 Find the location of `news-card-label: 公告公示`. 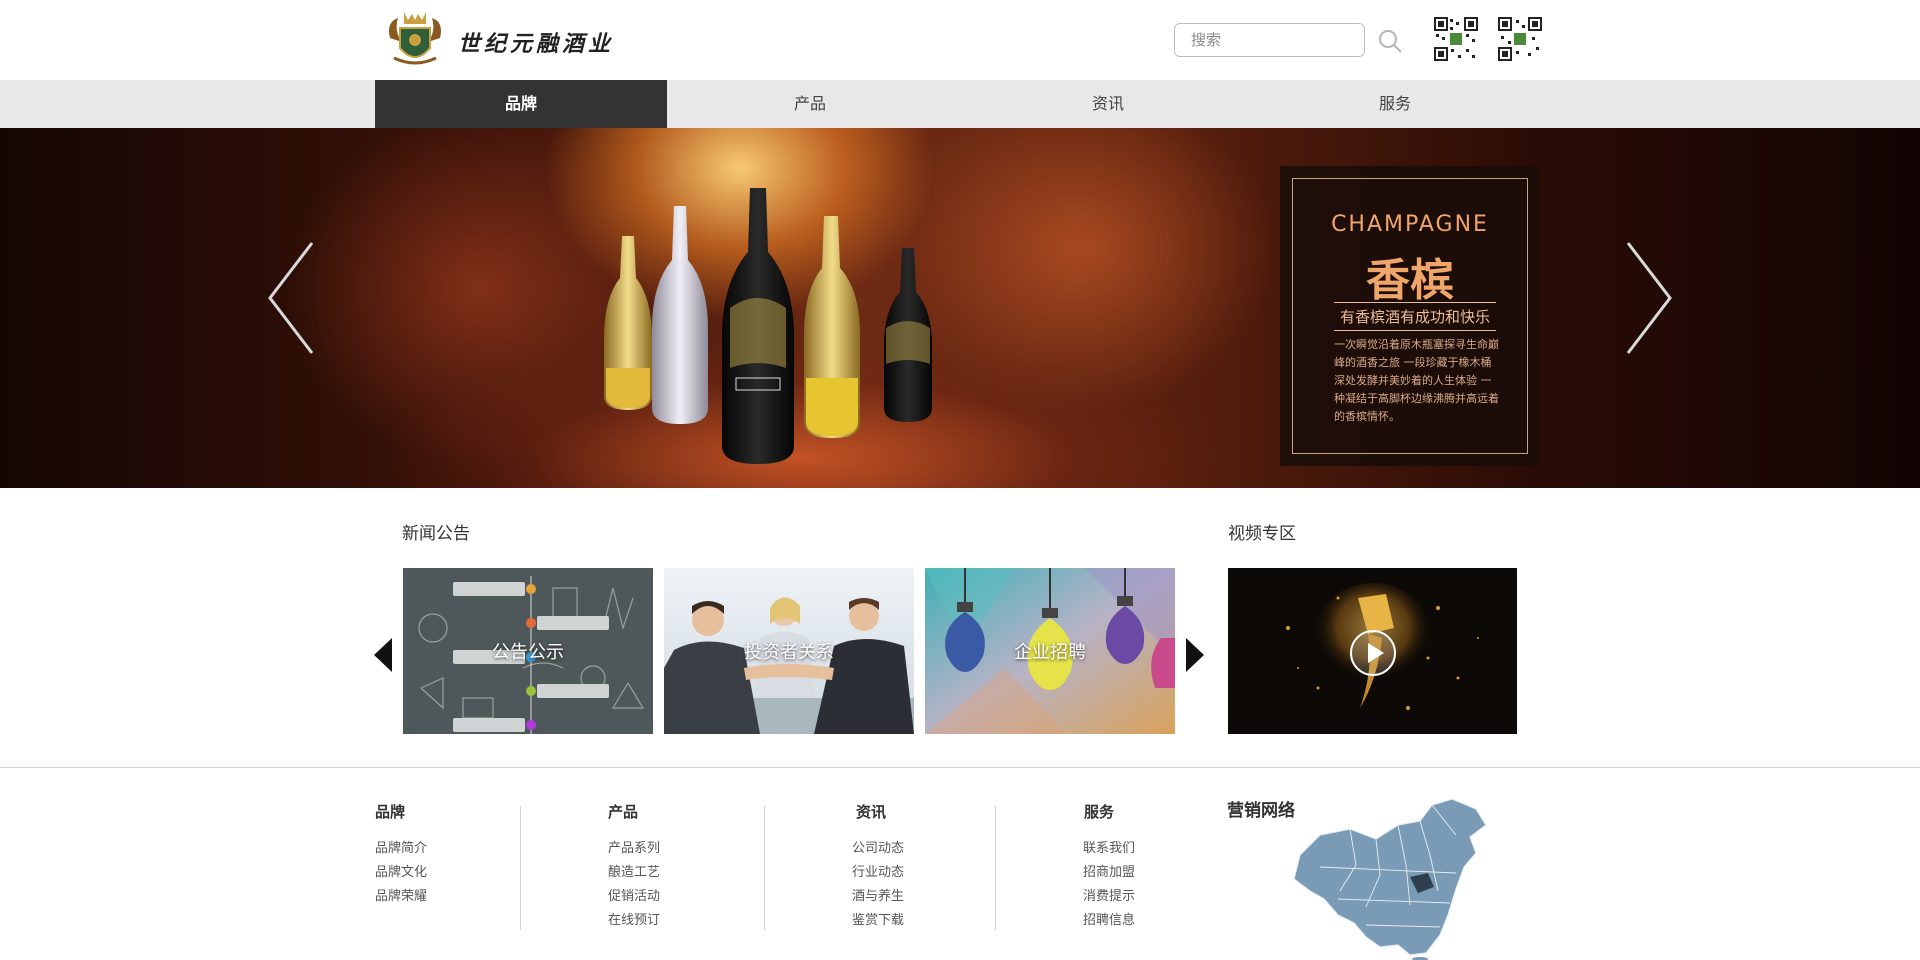

news-card-label: 公告公示 is located at coordinates (528, 652).